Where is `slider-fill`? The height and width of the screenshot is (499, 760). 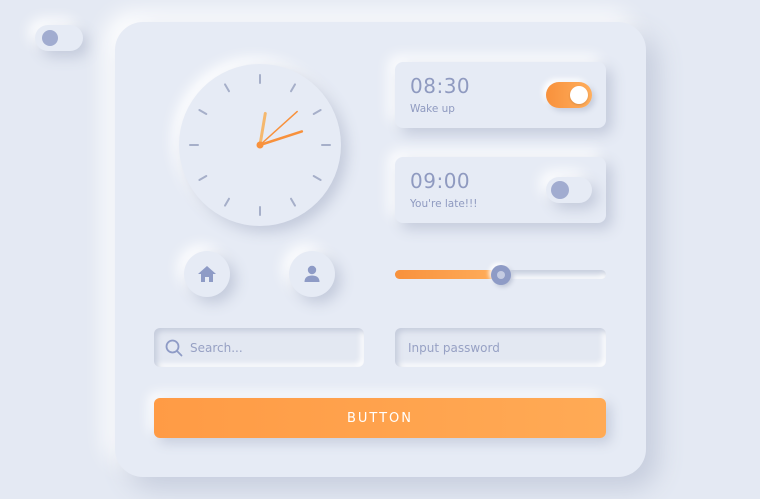 slider-fill is located at coordinates (448, 274).